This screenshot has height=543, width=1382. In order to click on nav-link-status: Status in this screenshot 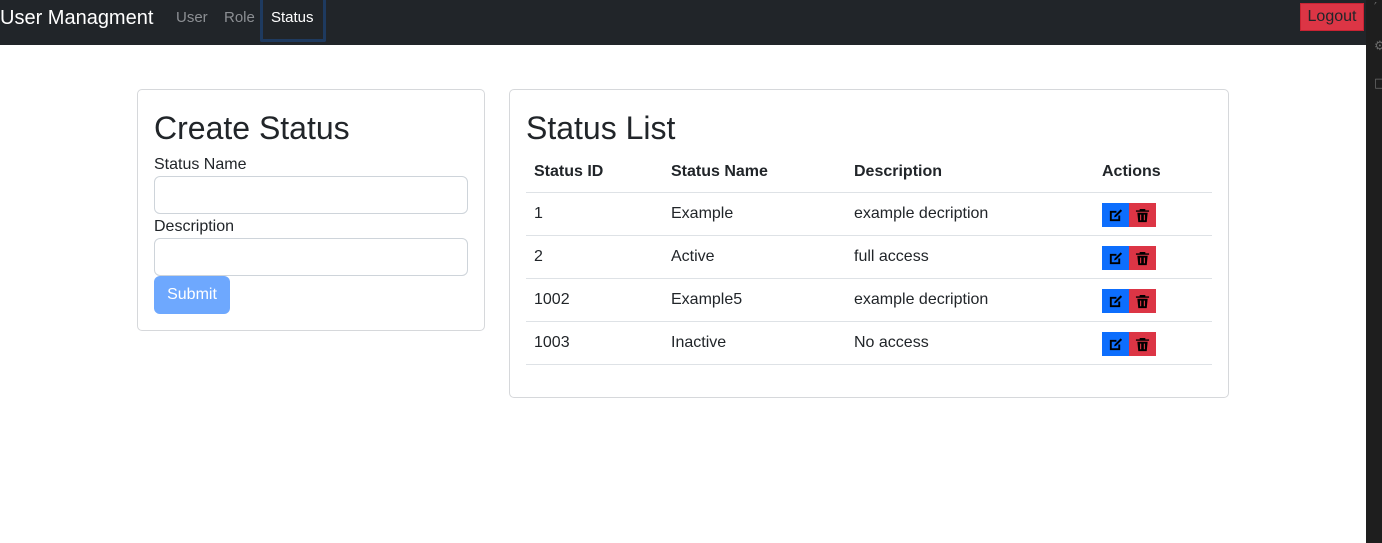, I will do `click(292, 18)`.